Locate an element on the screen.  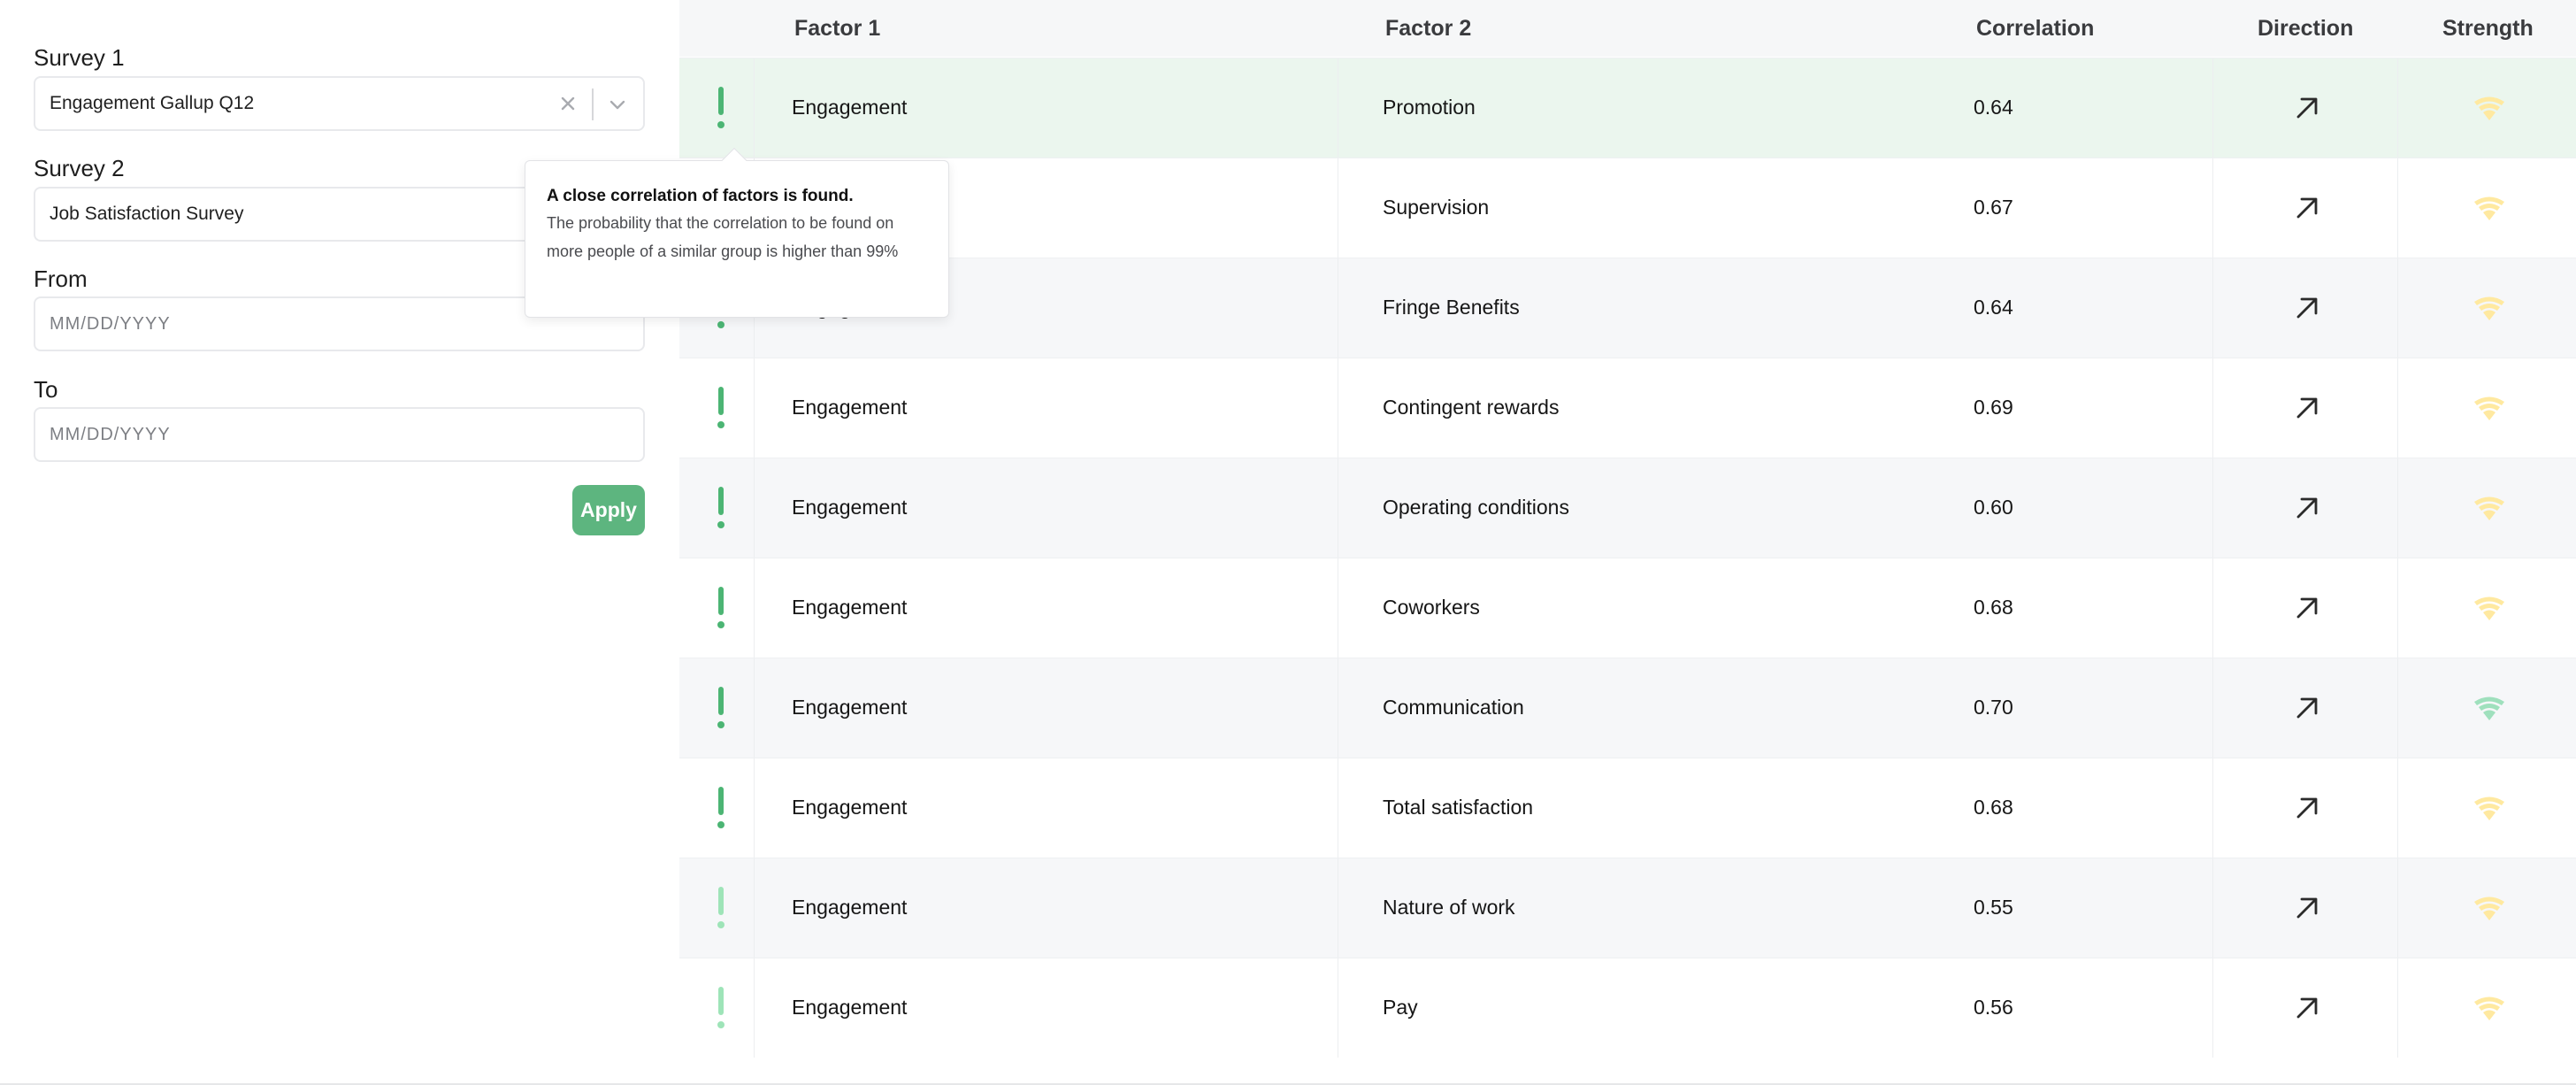
to-date-field is located at coordinates (339, 434).